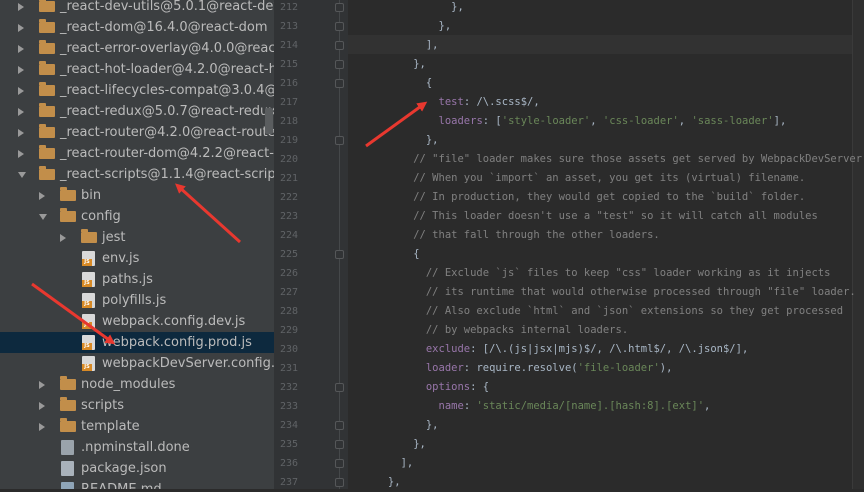 The width and height of the screenshot is (864, 492). What do you see at coordinates (137, 468) in the screenshot?
I see `tree-item-package-json: package.json` at bounding box center [137, 468].